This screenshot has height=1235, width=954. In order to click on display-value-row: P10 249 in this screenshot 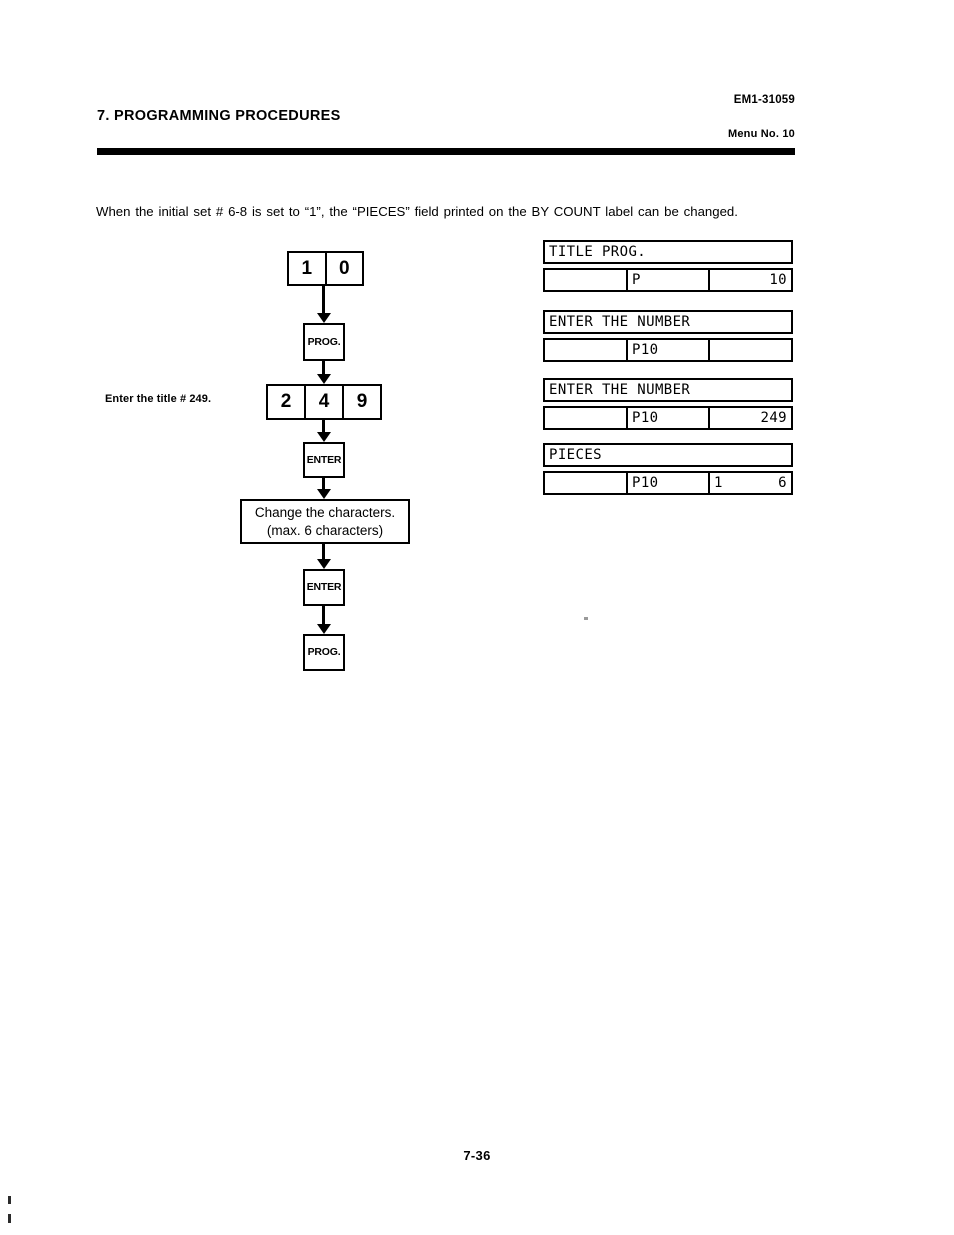, I will do `click(668, 418)`.